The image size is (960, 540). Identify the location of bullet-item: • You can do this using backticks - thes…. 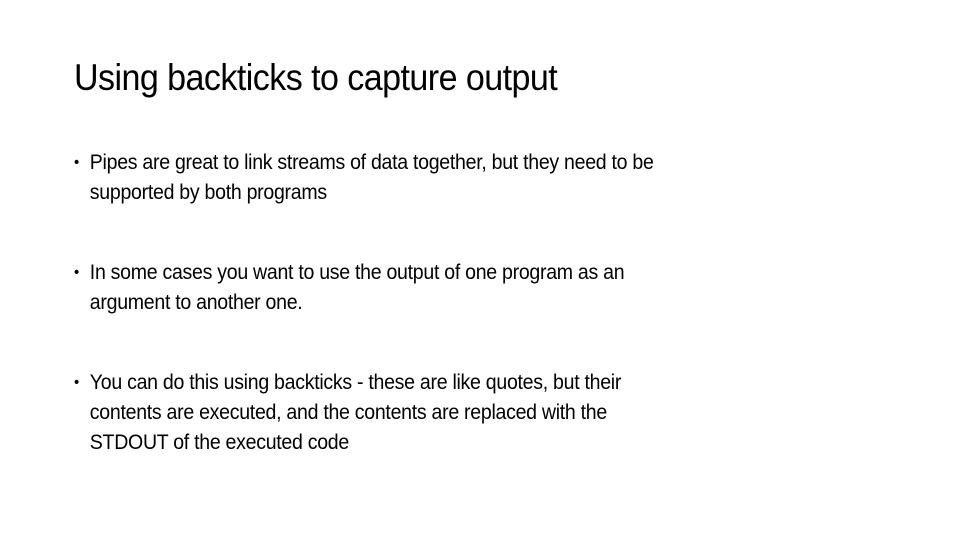
(486, 413).